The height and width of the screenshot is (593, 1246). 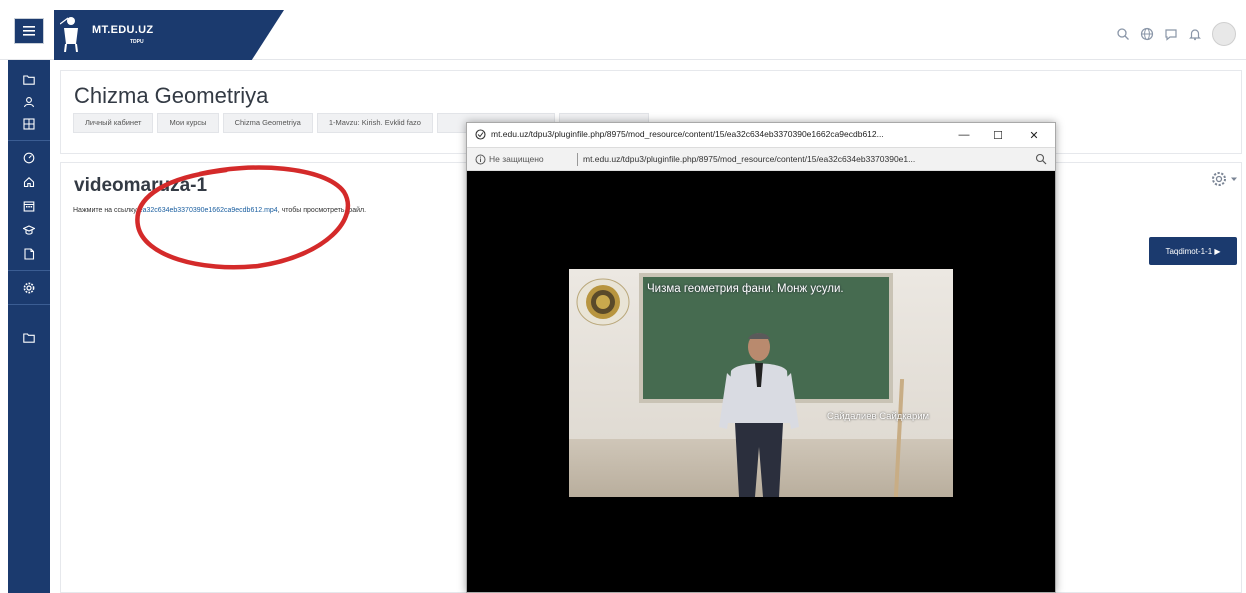 I want to click on breadcrumb-item-dashboard: Личный кабинет, so click(x=113, y=123).